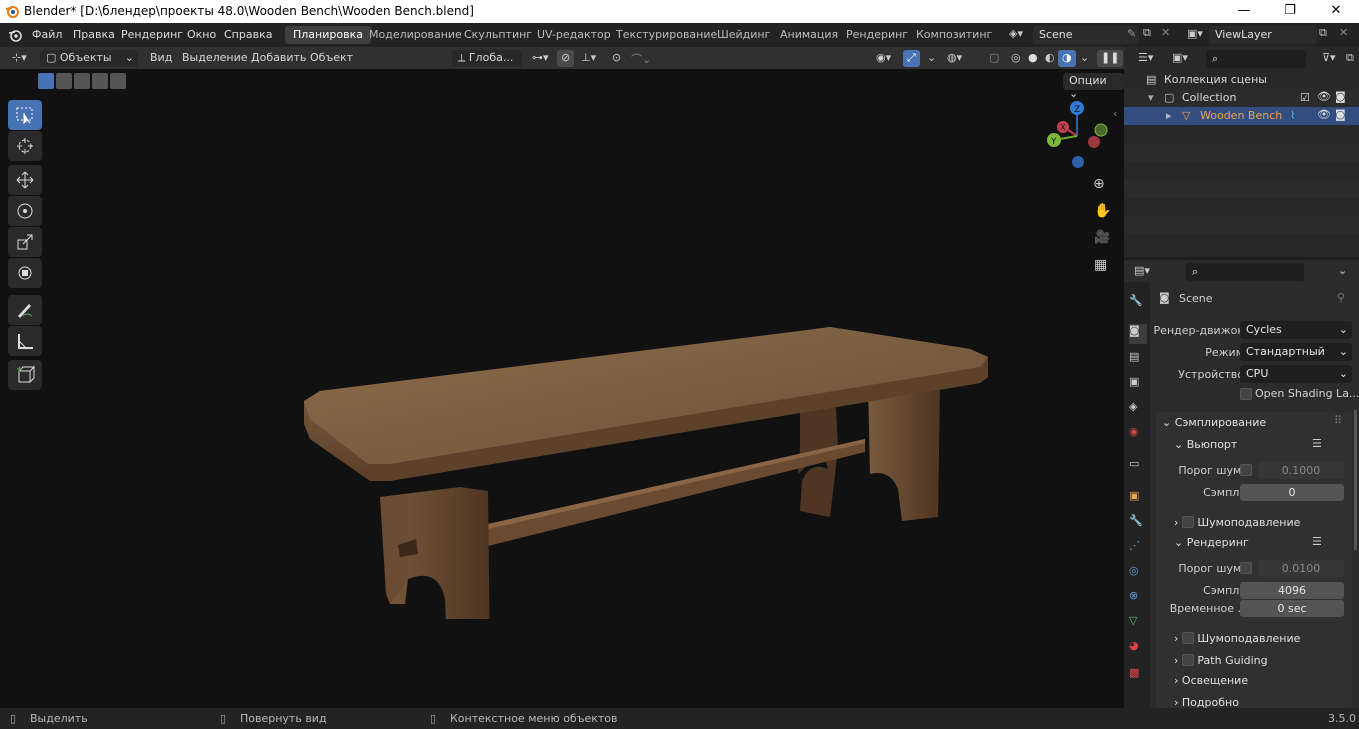 Image resolution: width=1359 pixels, height=729 pixels. Describe the element at coordinates (743, 35) in the screenshot. I see `workspace-tab-shading: Шейдинг` at that location.